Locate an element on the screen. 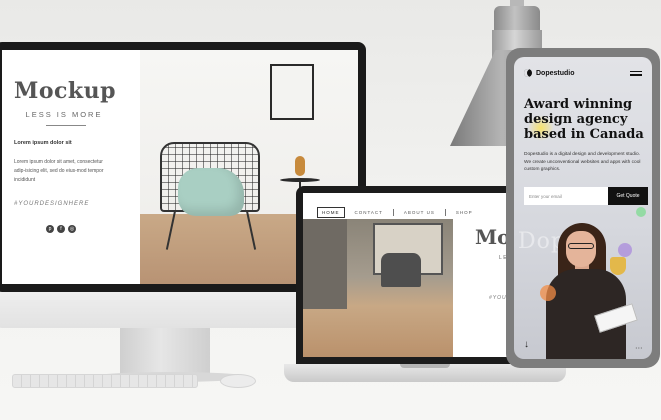  monitor-tagline: LESS IS MORE is located at coordinates (64, 114).